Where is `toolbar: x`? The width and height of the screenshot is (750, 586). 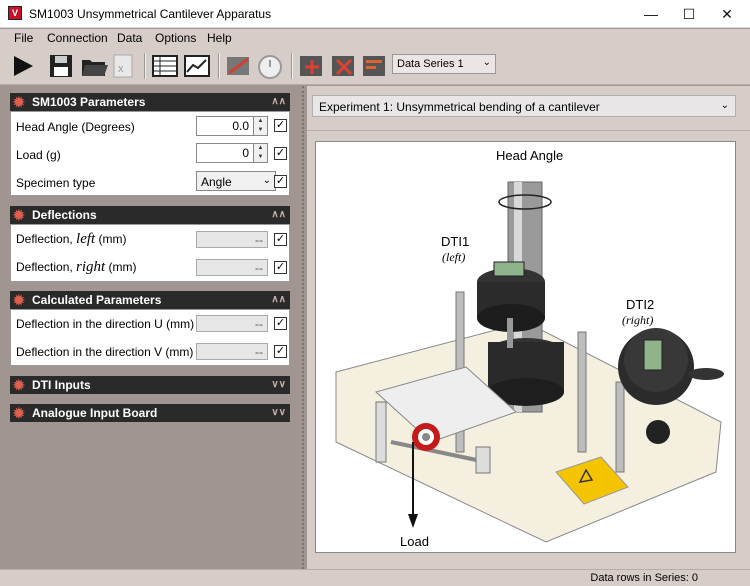
toolbar: x is located at coordinates (375, 66).